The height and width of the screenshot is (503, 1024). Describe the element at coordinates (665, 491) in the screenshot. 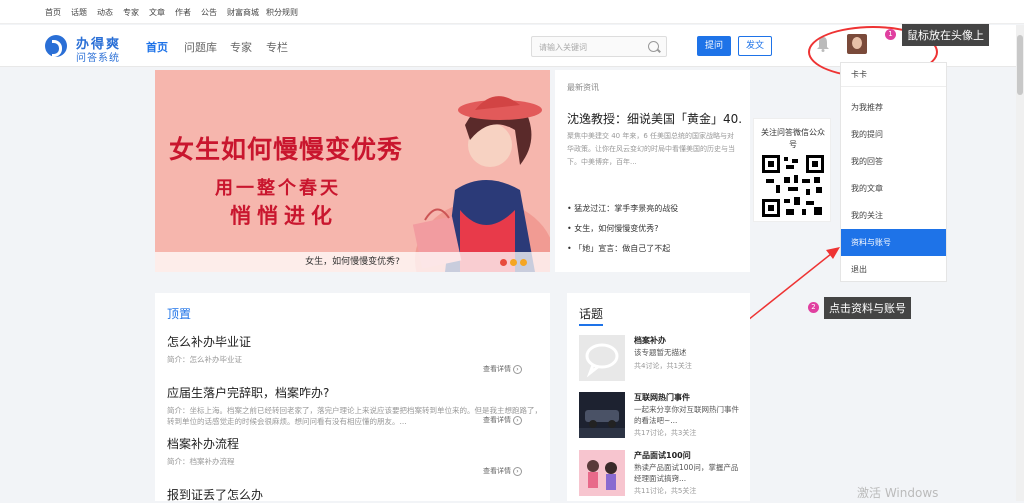

I see `topic-stats: 共11讨论，共5关注` at that location.